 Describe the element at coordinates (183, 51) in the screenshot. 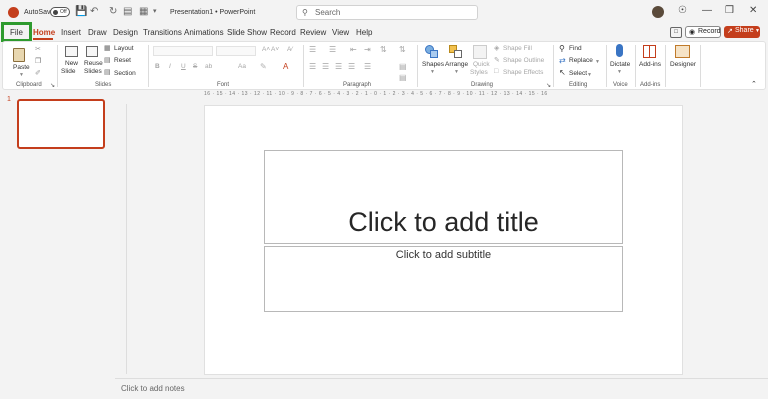

I see `font-name-combobox` at that location.